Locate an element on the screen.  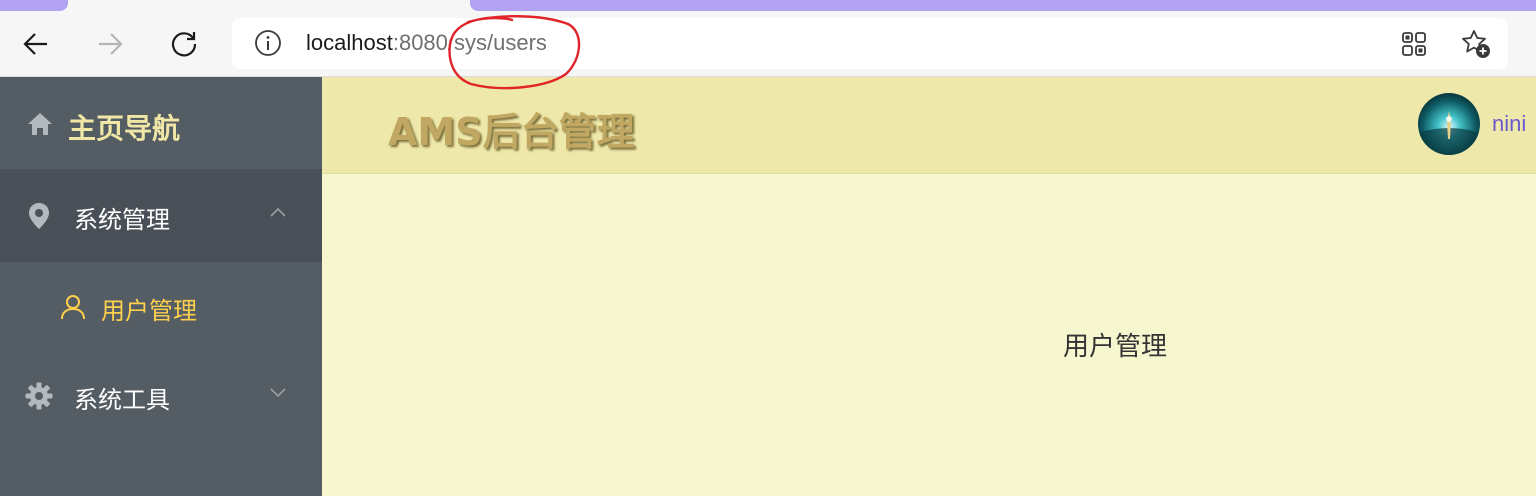
user-icon is located at coordinates (73, 307).